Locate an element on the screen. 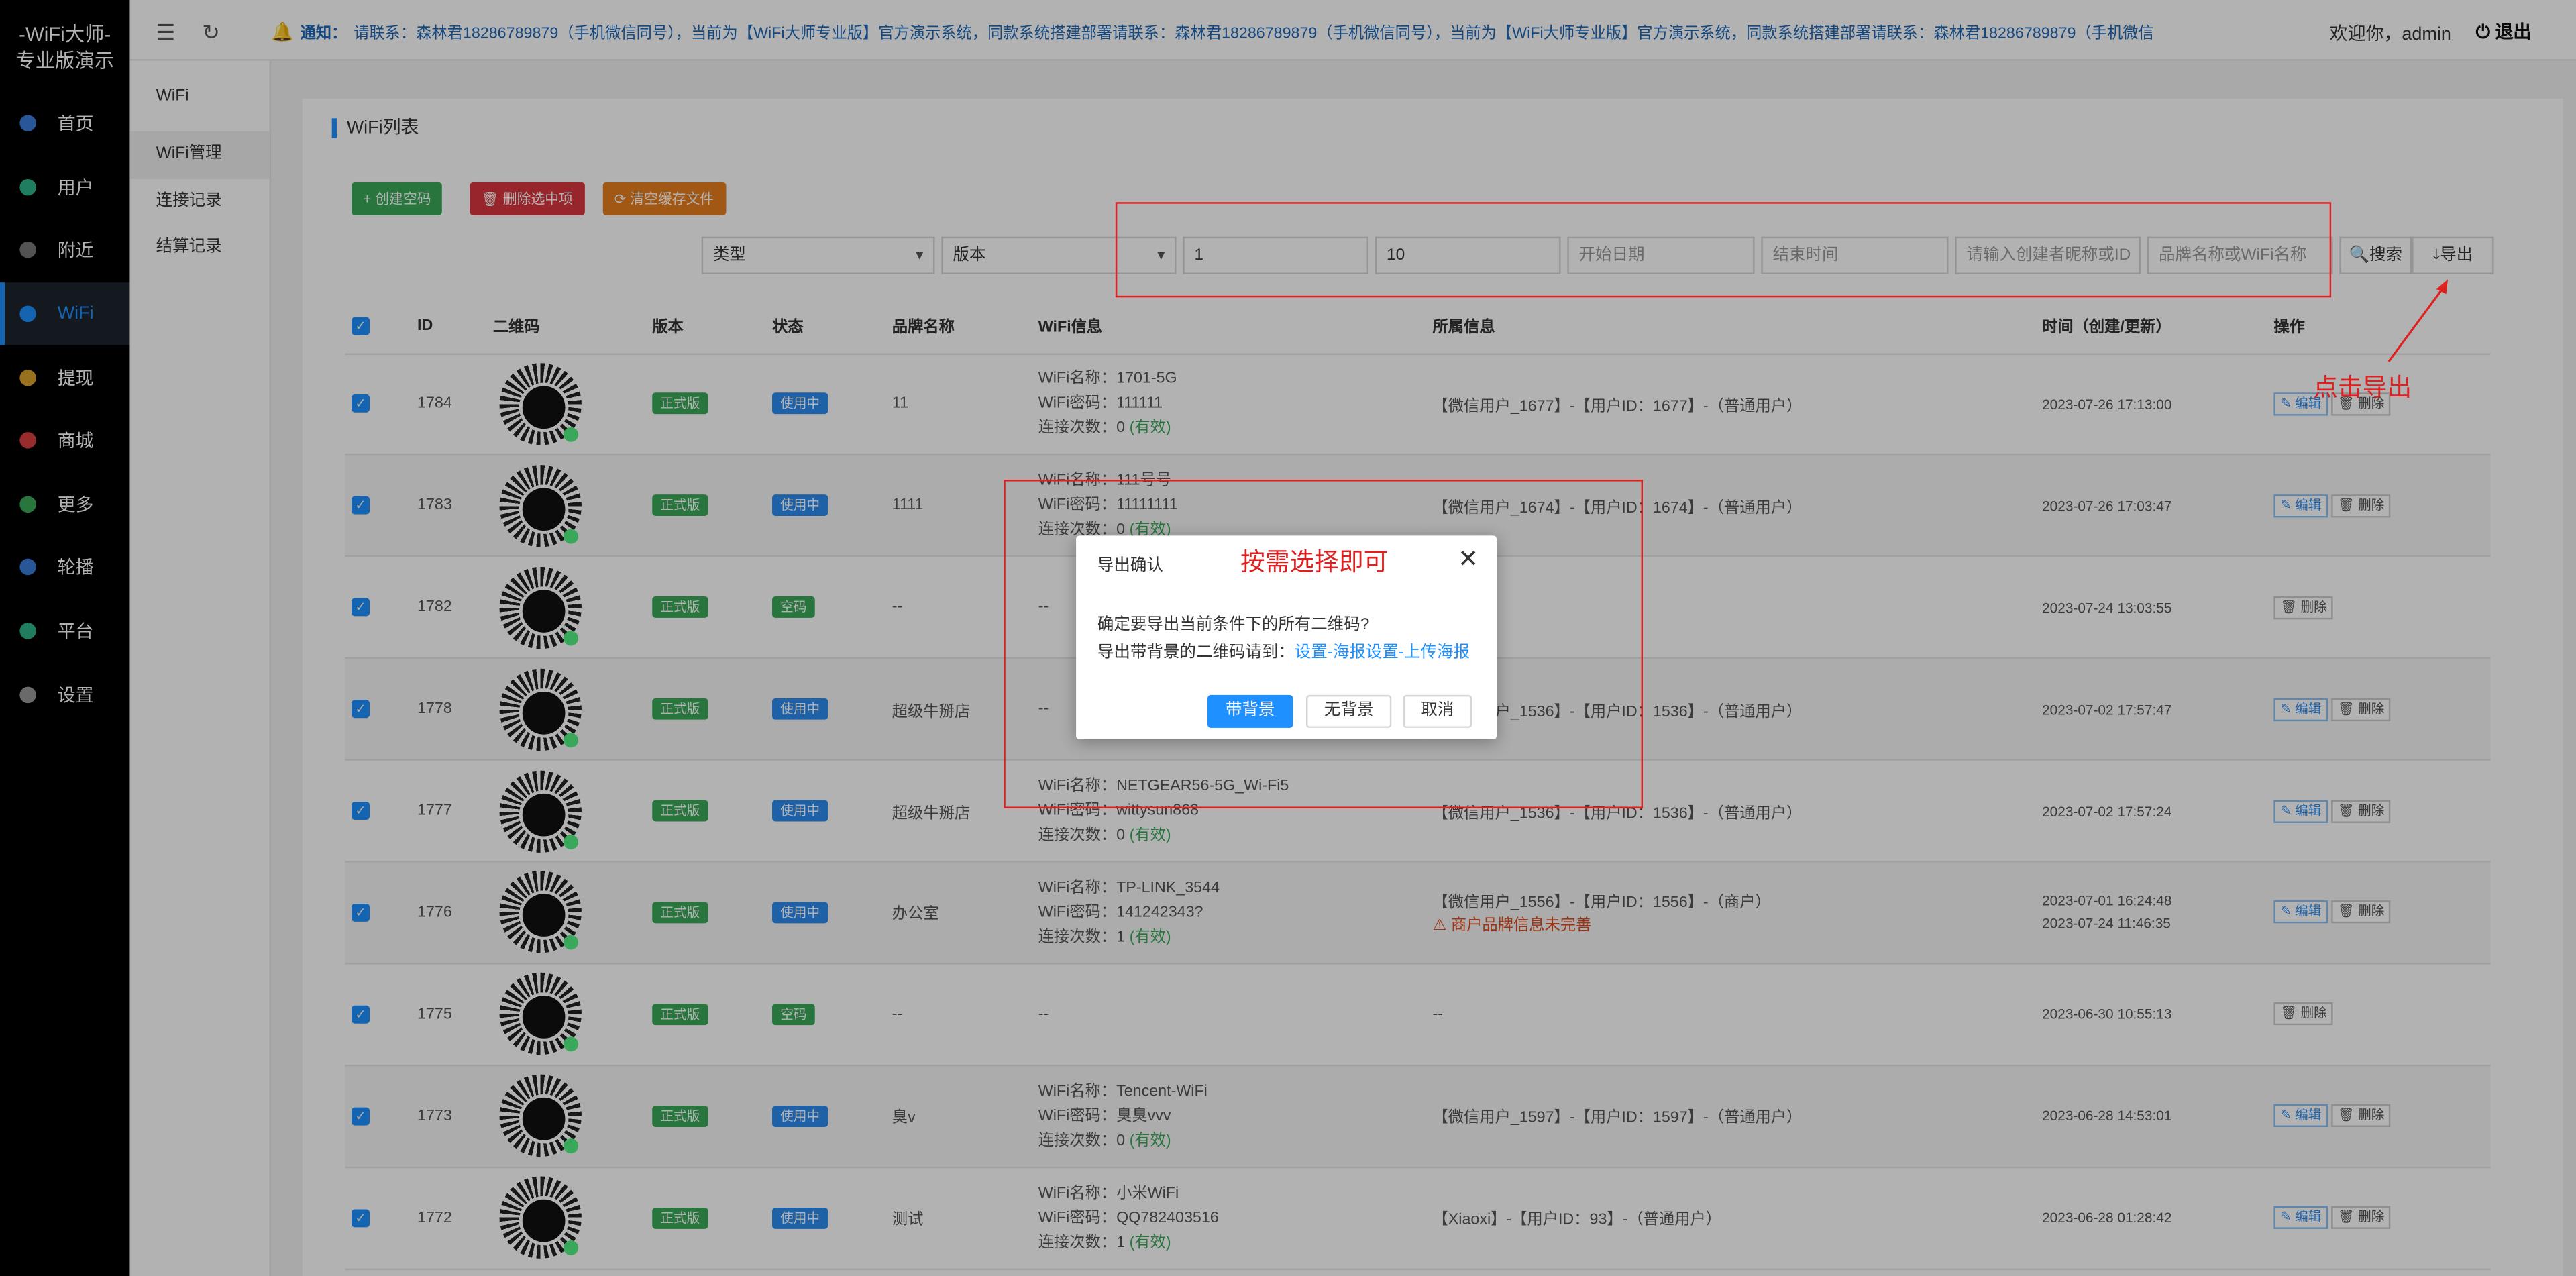 The image size is (2576, 1276). without-background-button: 无背景 is located at coordinates (1348, 711).